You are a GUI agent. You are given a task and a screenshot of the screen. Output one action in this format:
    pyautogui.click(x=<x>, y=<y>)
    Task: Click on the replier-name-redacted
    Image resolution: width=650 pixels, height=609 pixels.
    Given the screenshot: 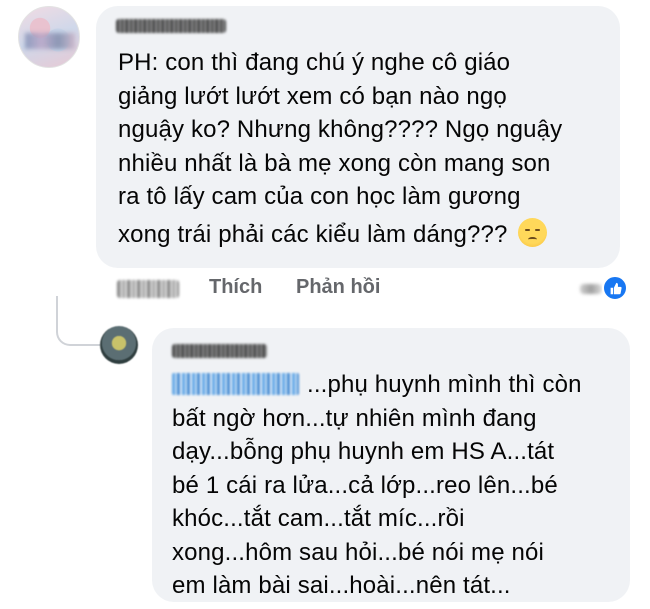 What is the action you would take?
    pyautogui.click(x=219, y=351)
    